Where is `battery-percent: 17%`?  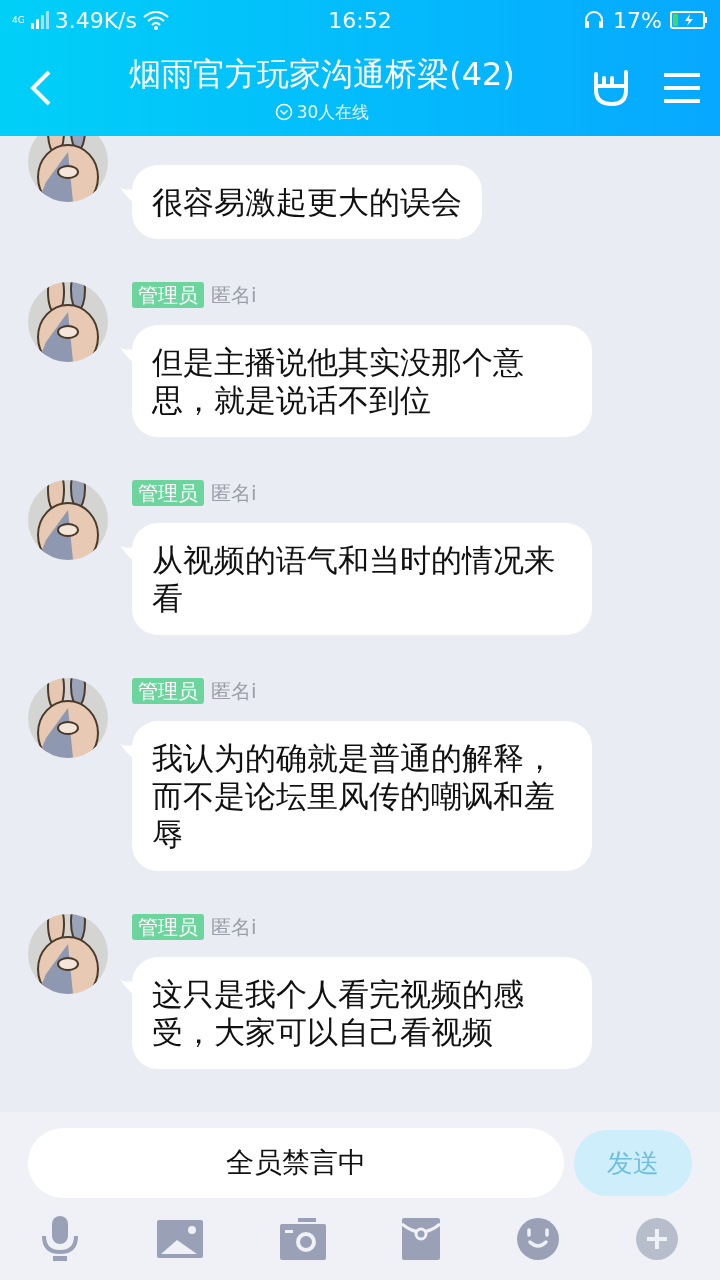 battery-percent: 17% is located at coordinates (637, 20).